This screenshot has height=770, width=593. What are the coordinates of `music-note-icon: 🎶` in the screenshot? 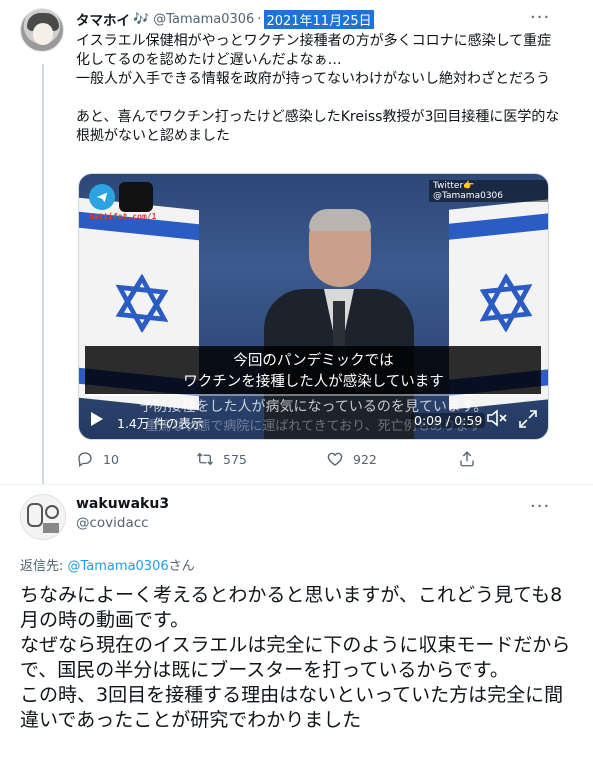 It's located at (141, 19).